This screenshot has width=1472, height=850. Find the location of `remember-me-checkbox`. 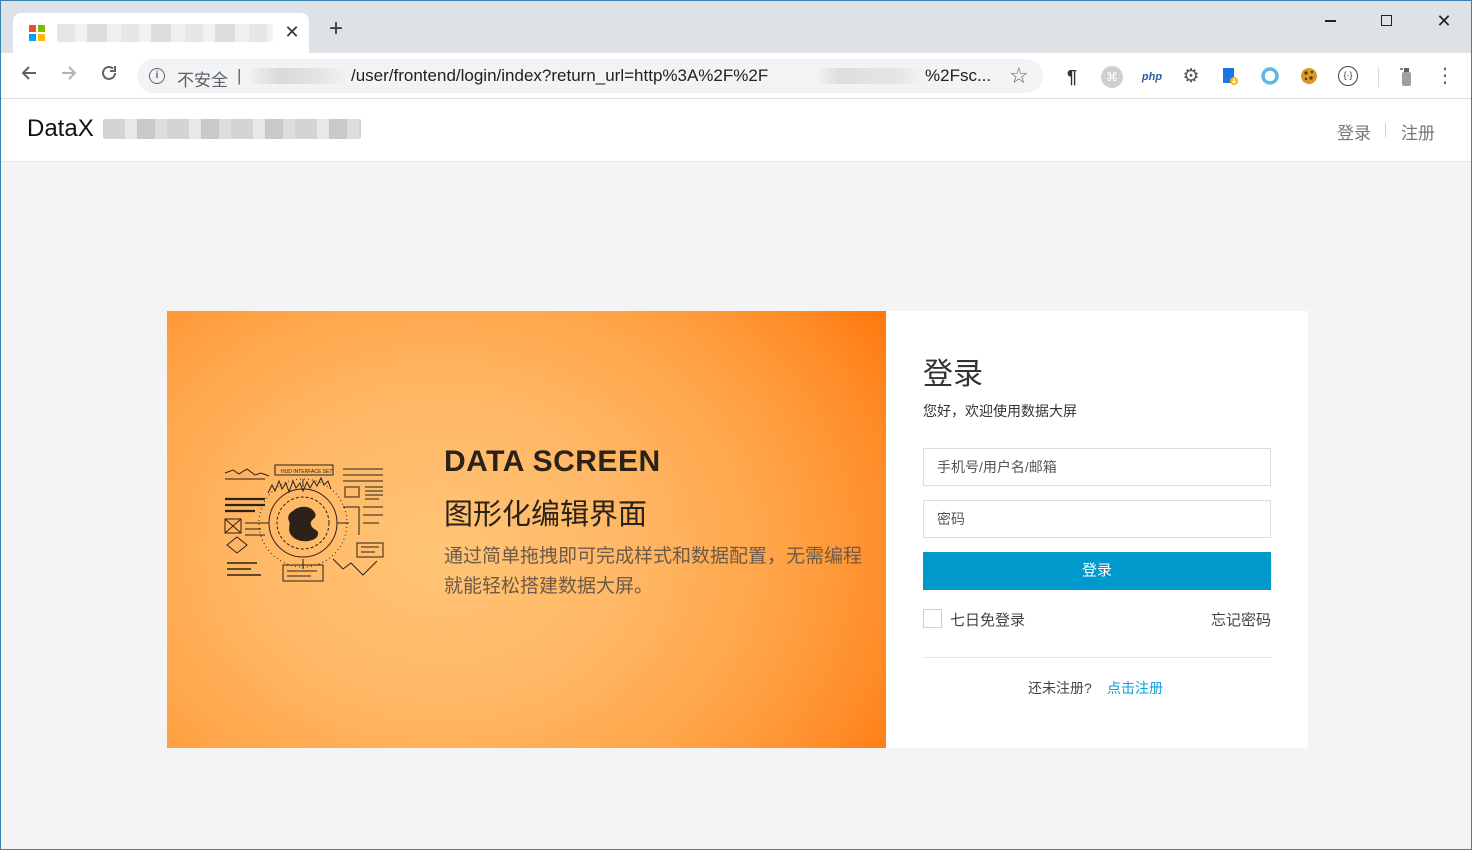

remember-me-checkbox is located at coordinates (932, 618).